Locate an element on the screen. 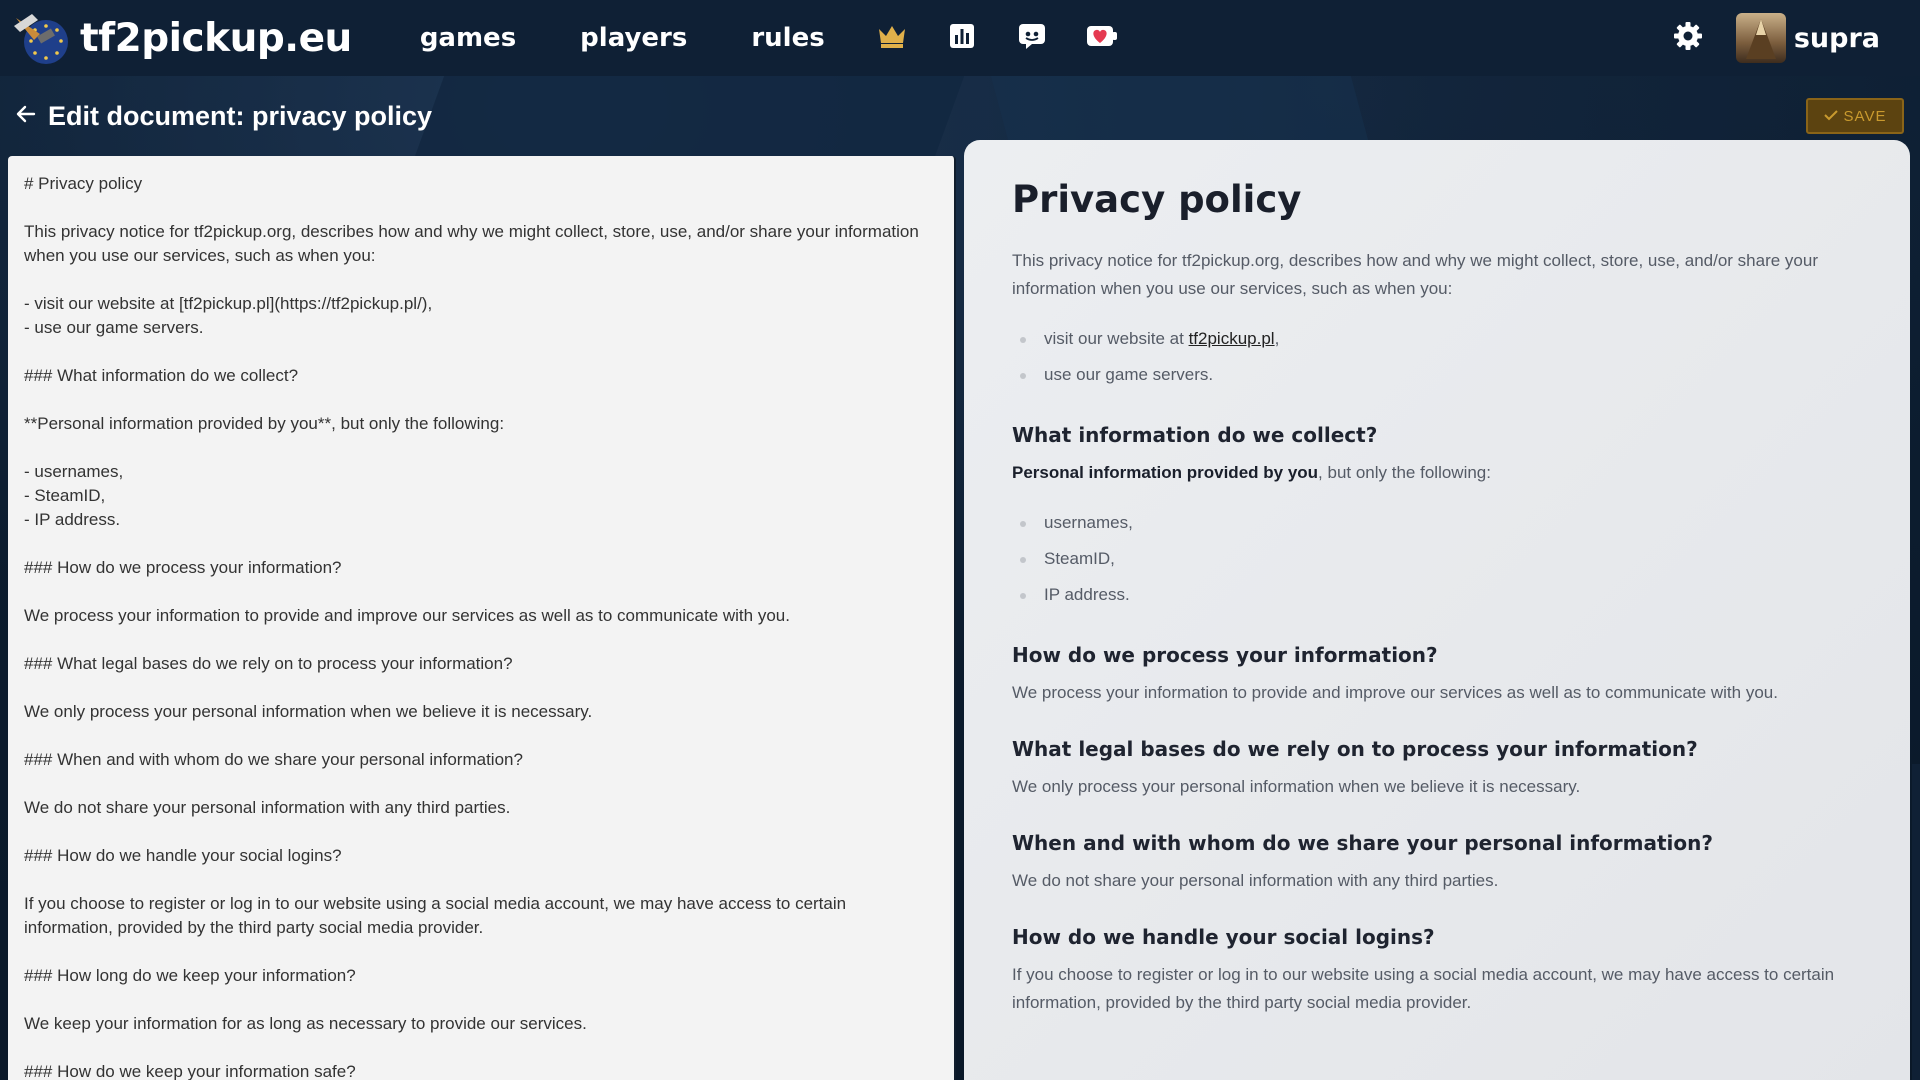 The width and height of the screenshot is (1920, 1080). arrow-left-icon is located at coordinates (26, 116).